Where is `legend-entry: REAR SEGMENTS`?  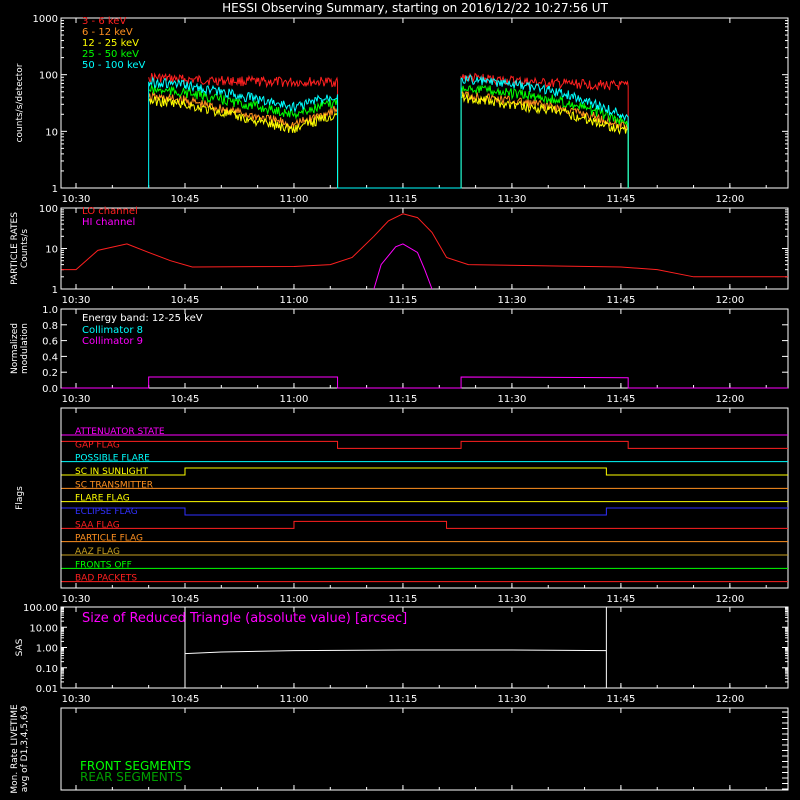
legend-entry: REAR SEGMENTS is located at coordinates (131, 777).